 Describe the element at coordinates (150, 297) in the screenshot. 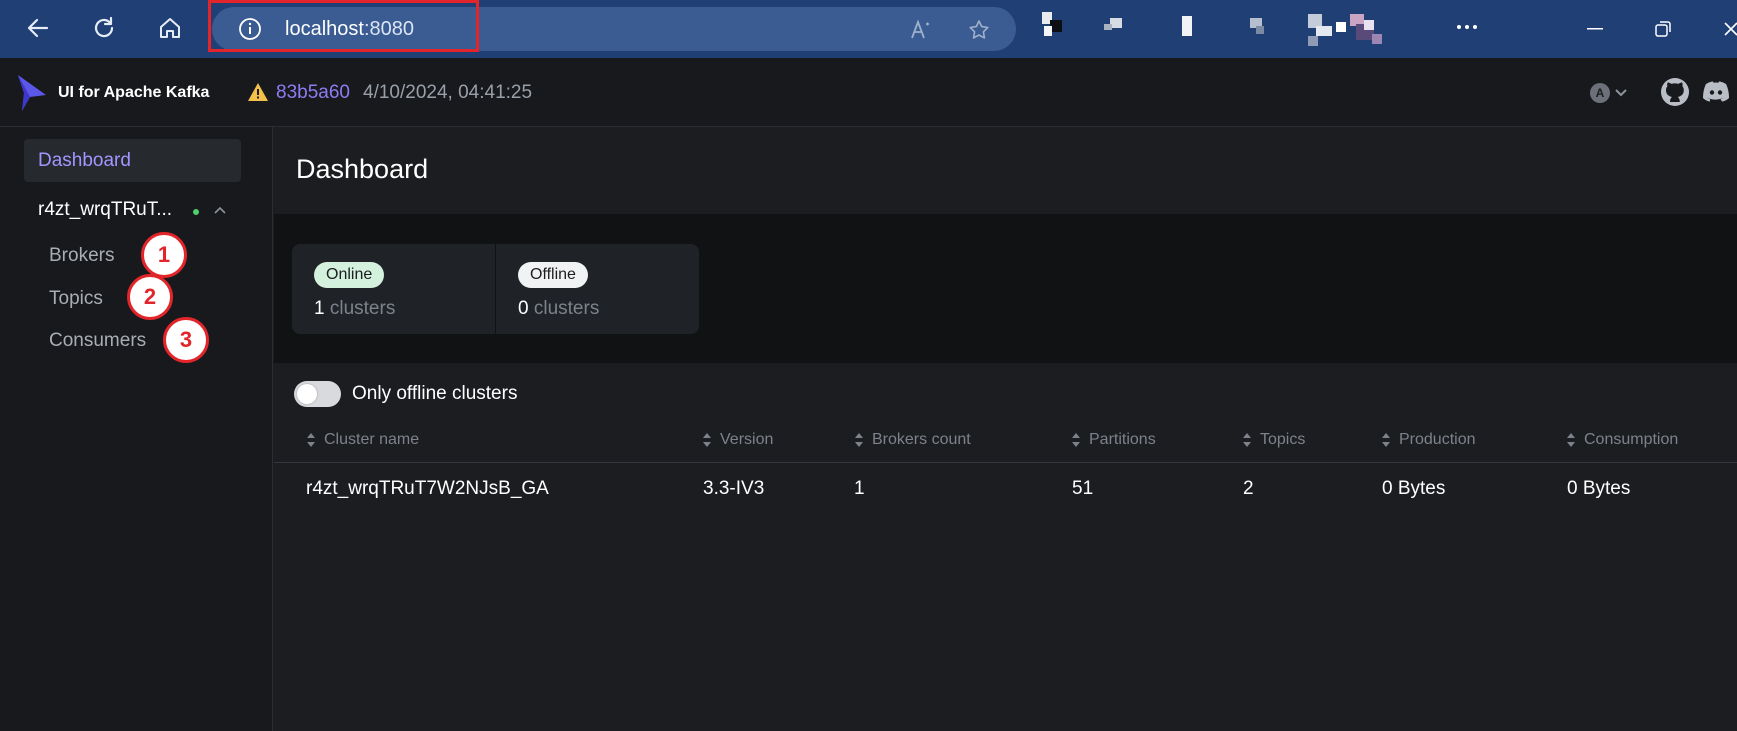

I see `annotation-badge: 2` at that location.